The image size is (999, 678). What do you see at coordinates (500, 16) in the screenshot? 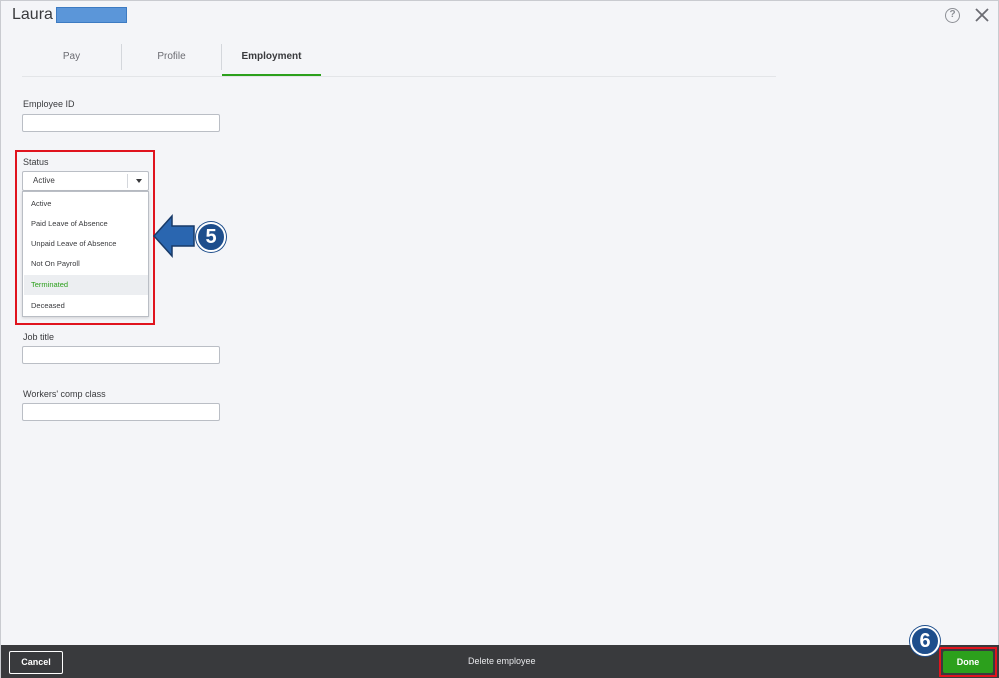
I see `dialog-header: Laura ?` at bounding box center [500, 16].